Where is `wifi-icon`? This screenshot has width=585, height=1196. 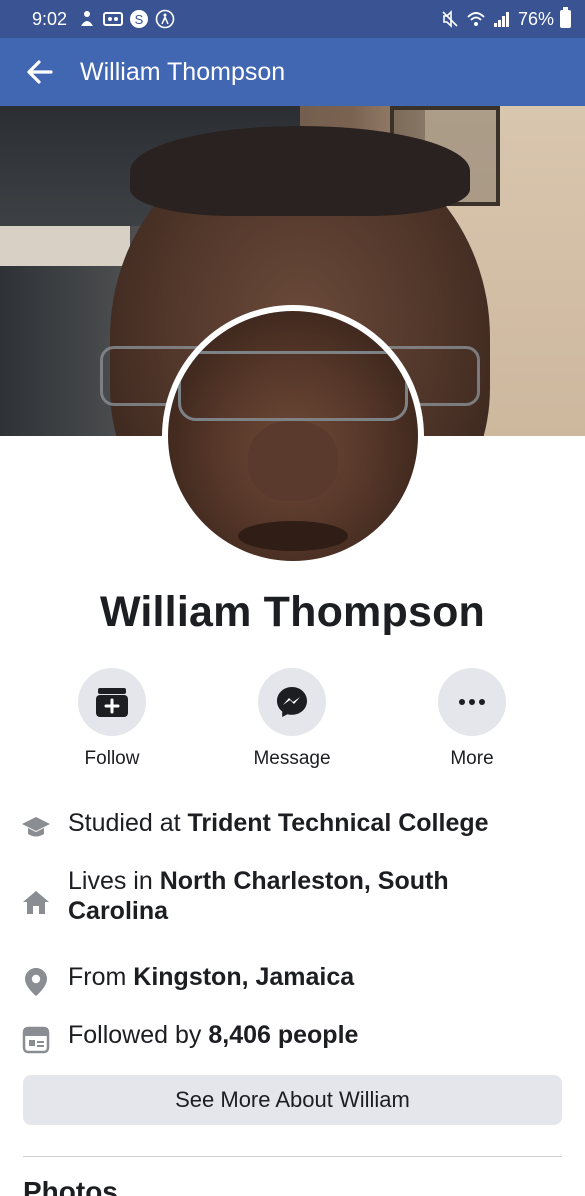
wifi-icon is located at coordinates (476, 19).